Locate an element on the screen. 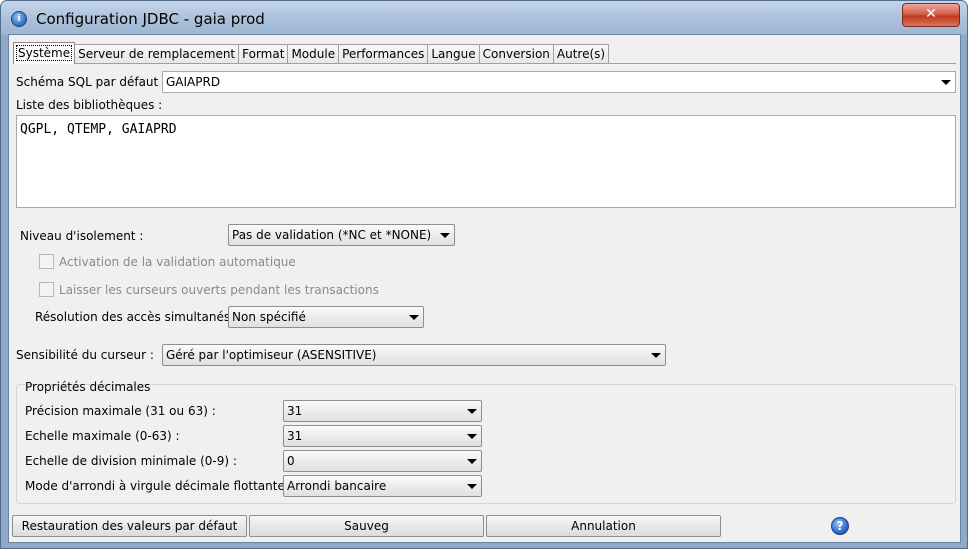 Image resolution: width=968 pixels, height=549 pixels. concurrent-access-value: Non spécifié is located at coordinates (269, 317).